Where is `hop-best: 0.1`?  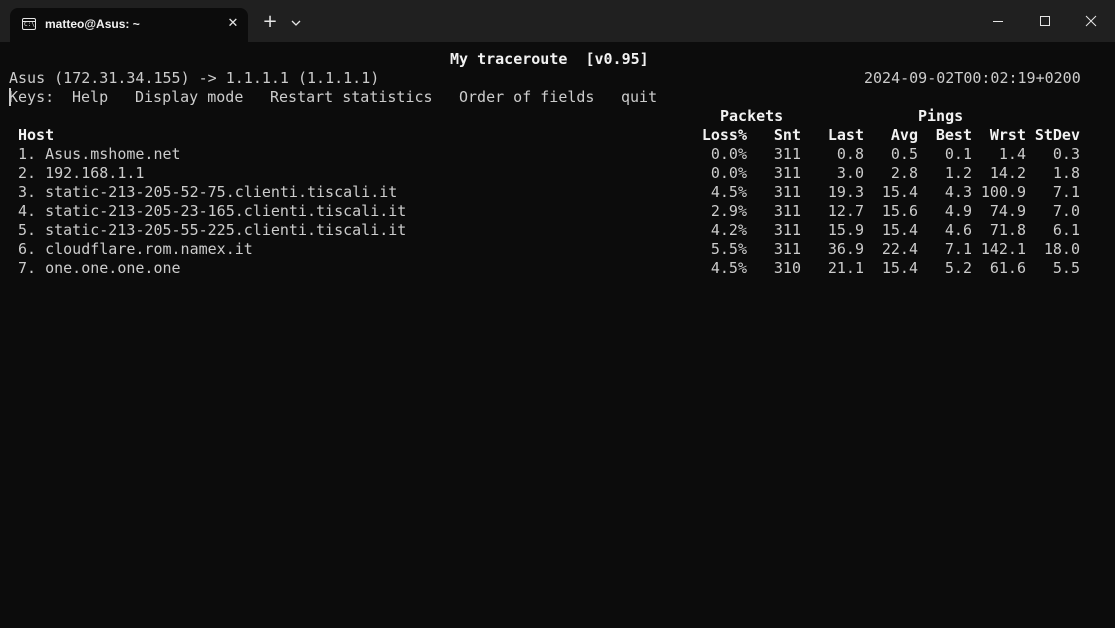
hop-best: 0.1 is located at coordinates (958, 154).